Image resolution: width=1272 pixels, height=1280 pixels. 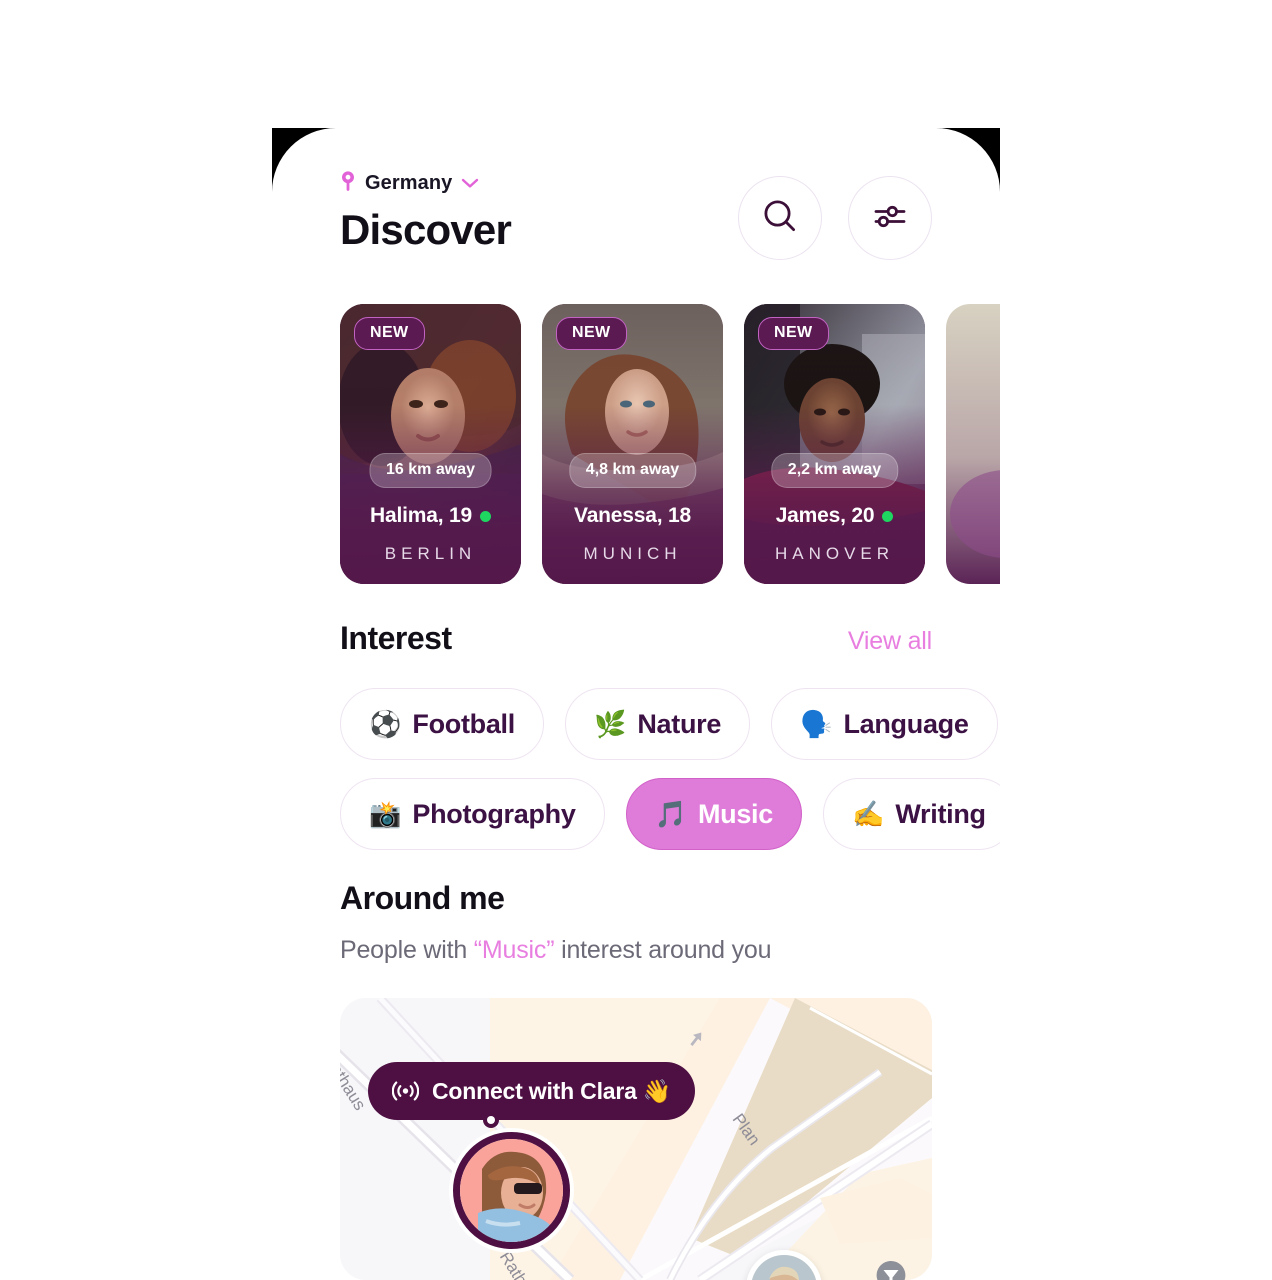 I want to click on interest-chip-music: 🎵 Music, so click(x=713, y=814).